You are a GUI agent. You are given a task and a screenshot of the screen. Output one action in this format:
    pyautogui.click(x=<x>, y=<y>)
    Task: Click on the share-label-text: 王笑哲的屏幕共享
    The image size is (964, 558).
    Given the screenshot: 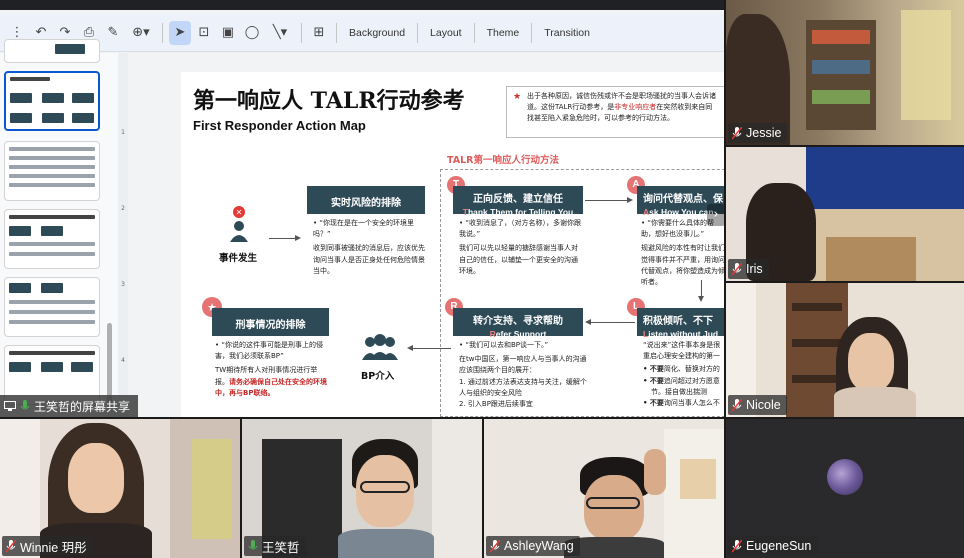 What is the action you would take?
    pyautogui.click(x=82, y=406)
    